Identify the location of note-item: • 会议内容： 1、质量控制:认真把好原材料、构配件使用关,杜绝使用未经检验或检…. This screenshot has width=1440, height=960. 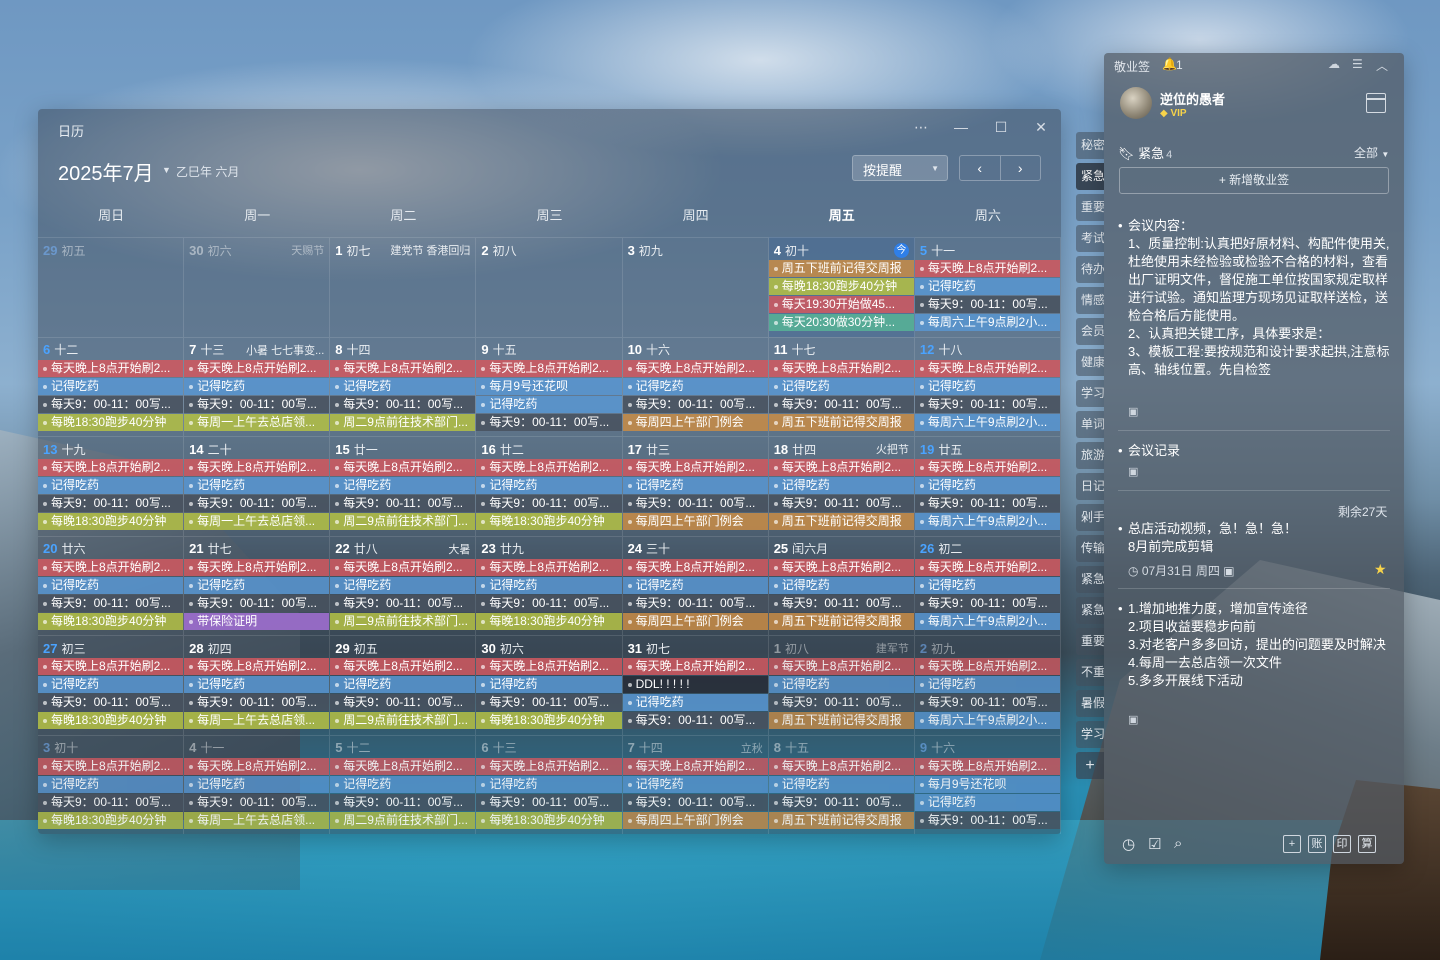
(1254, 308).